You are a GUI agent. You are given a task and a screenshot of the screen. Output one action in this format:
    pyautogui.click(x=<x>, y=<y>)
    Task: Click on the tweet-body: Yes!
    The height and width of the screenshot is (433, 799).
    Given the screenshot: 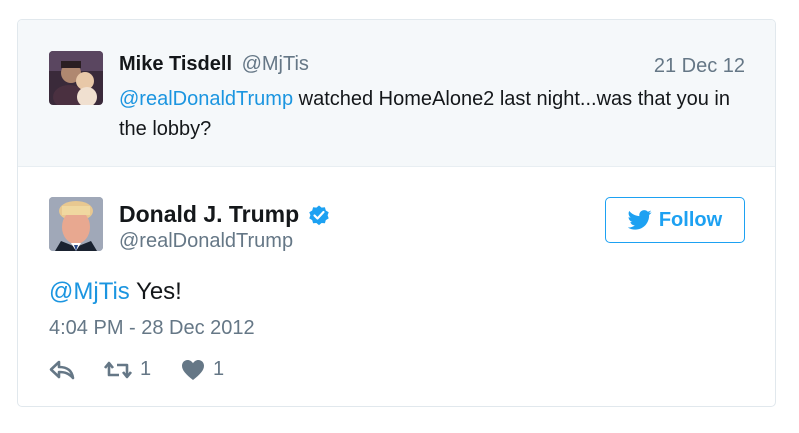 What is the action you would take?
    pyautogui.click(x=155, y=291)
    